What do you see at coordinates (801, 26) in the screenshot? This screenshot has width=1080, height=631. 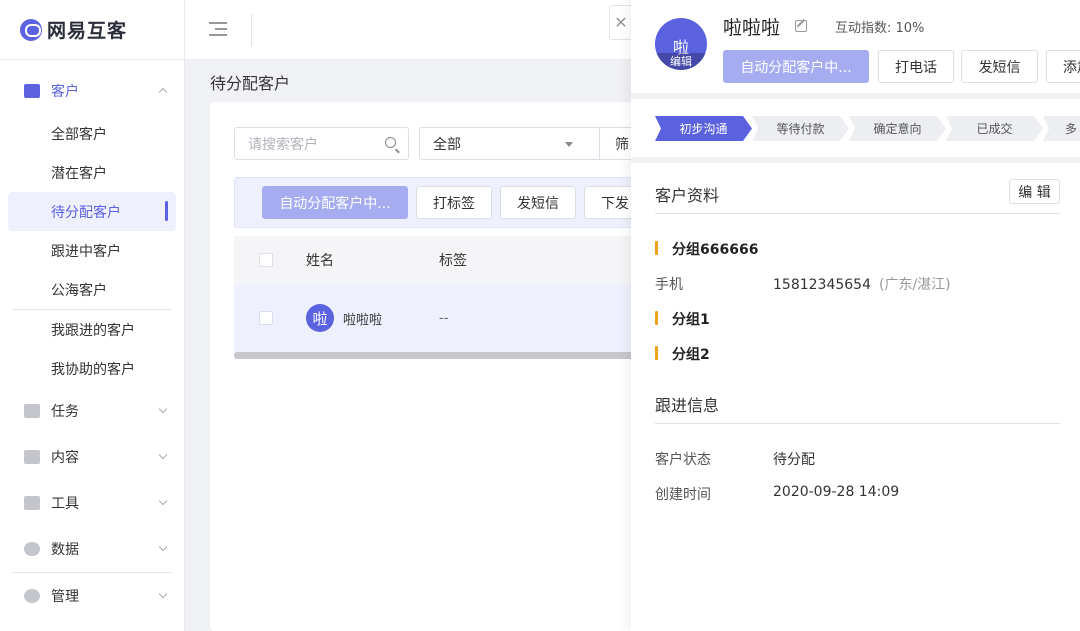 I see `edit-icon` at bounding box center [801, 26].